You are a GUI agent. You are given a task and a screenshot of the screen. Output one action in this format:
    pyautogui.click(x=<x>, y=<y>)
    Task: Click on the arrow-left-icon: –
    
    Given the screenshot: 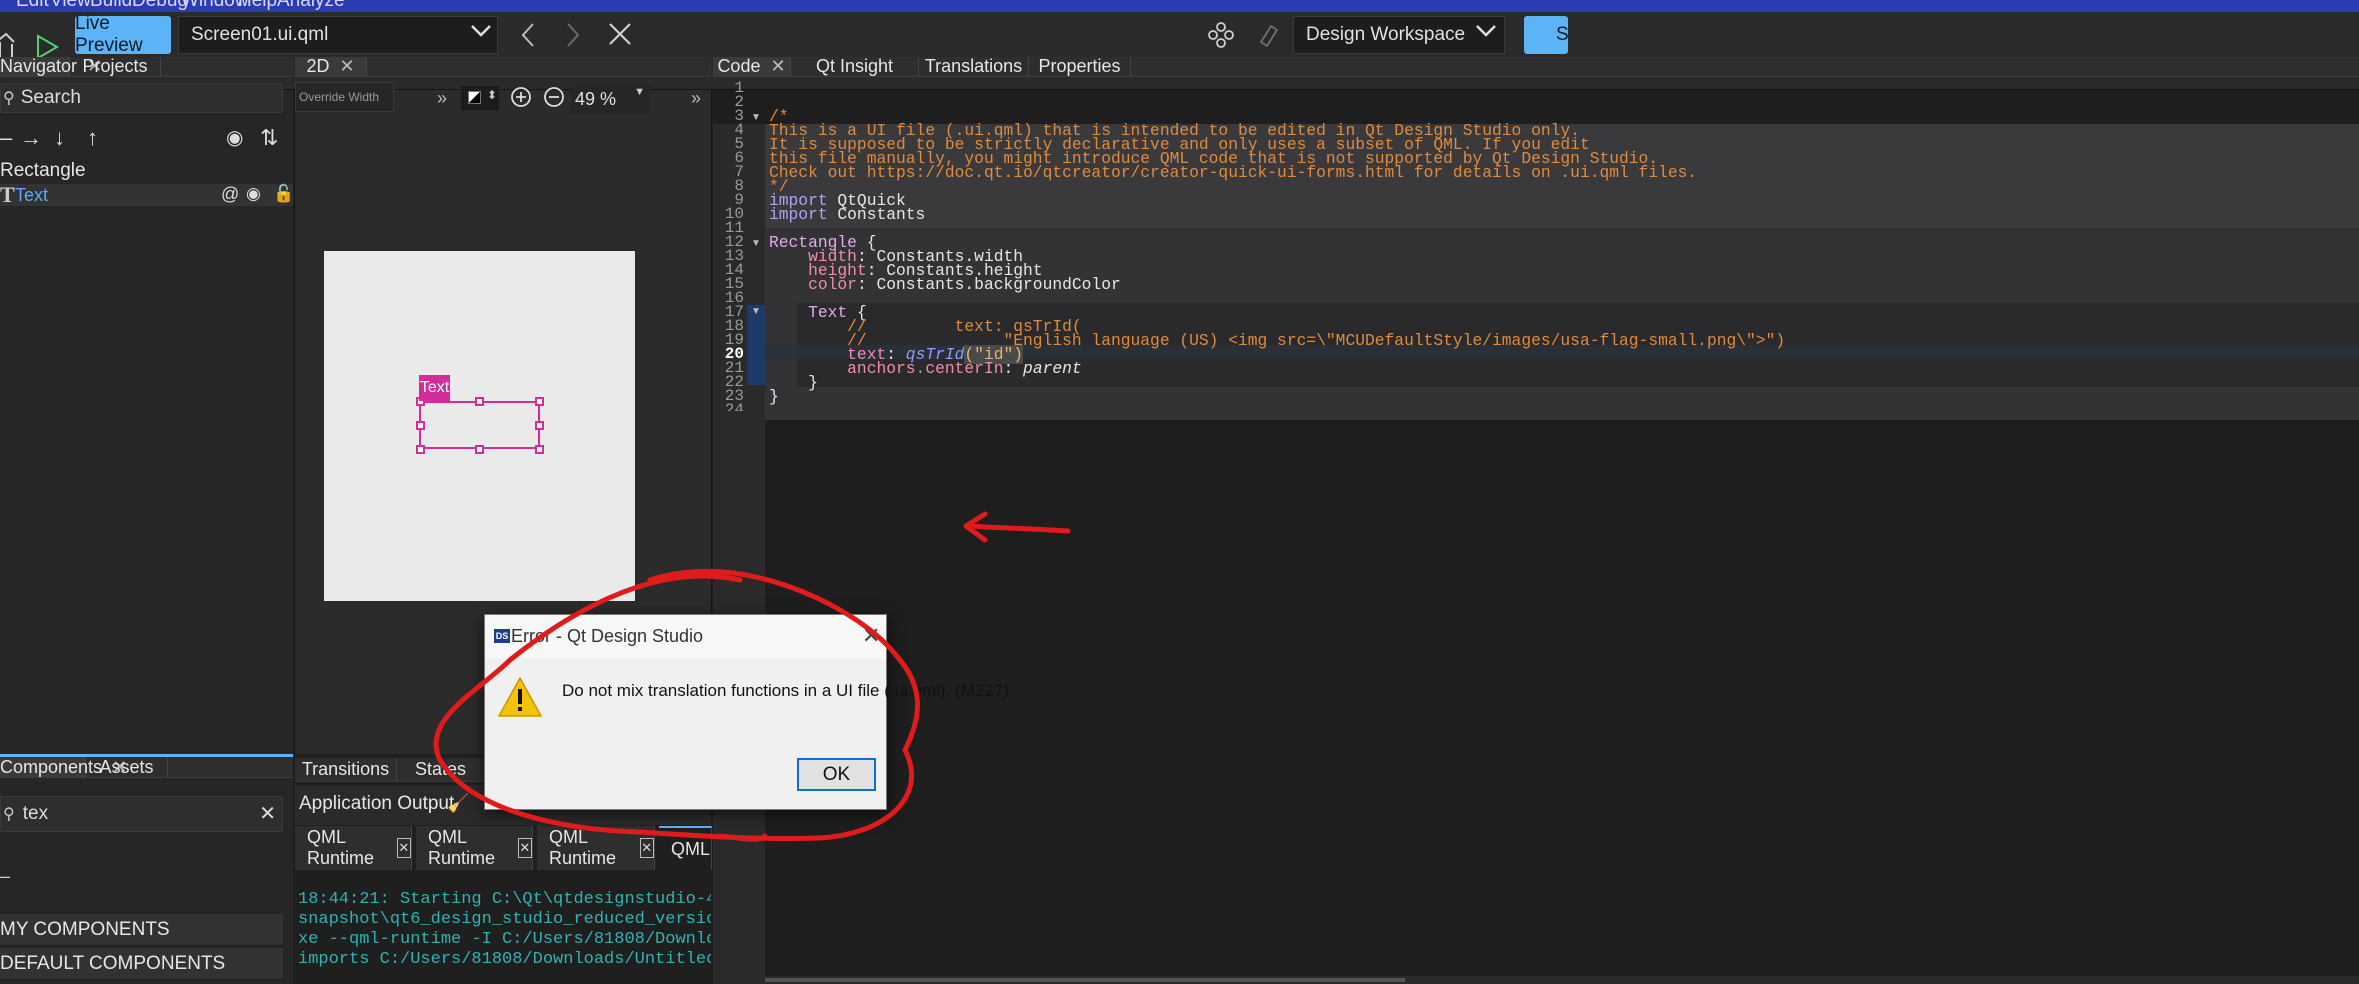 What is the action you would take?
    pyautogui.click(x=6, y=138)
    